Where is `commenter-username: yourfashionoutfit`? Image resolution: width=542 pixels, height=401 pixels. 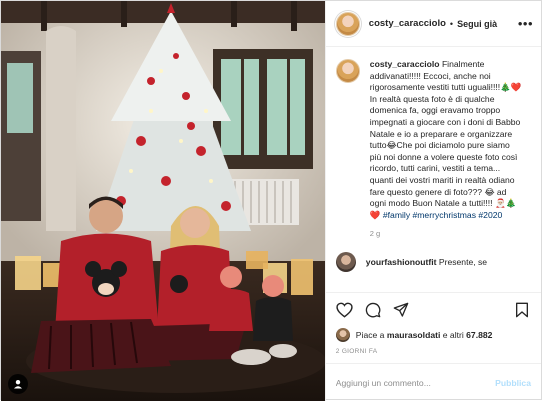
commenter-username: yourfashionoutfit is located at coordinates (401, 262).